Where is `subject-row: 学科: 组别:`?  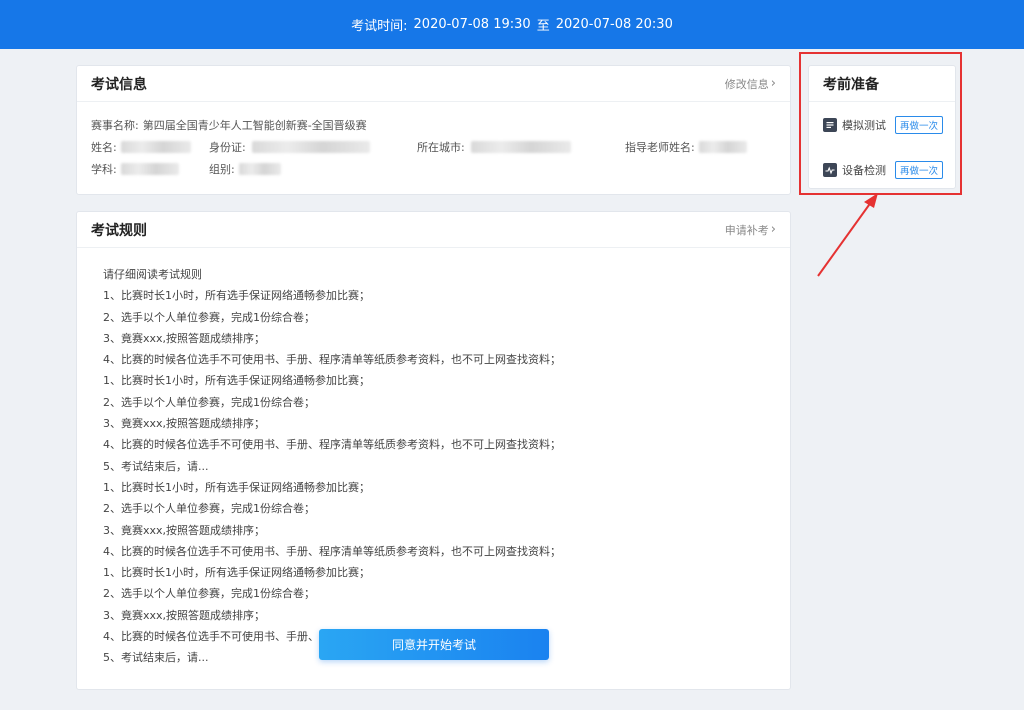
subject-row: 学科: 组别: is located at coordinates (433, 169).